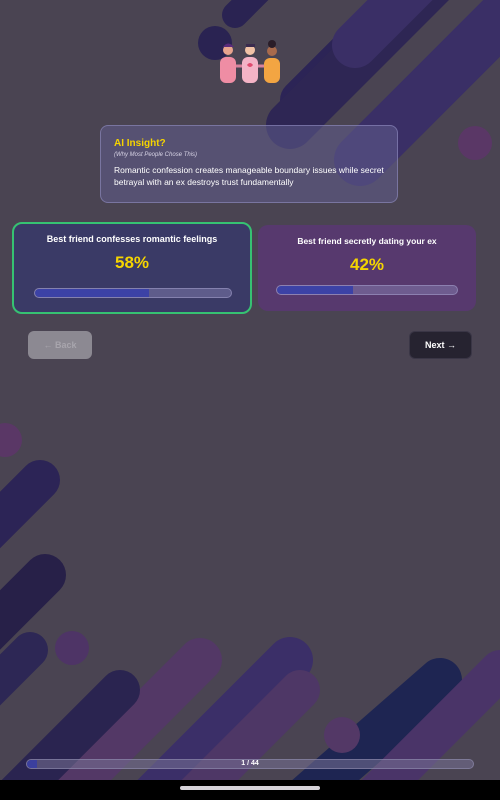 This screenshot has width=500, height=800. Describe the element at coordinates (140, 143) in the screenshot. I see `insight-title: AI Insight?` at that location.